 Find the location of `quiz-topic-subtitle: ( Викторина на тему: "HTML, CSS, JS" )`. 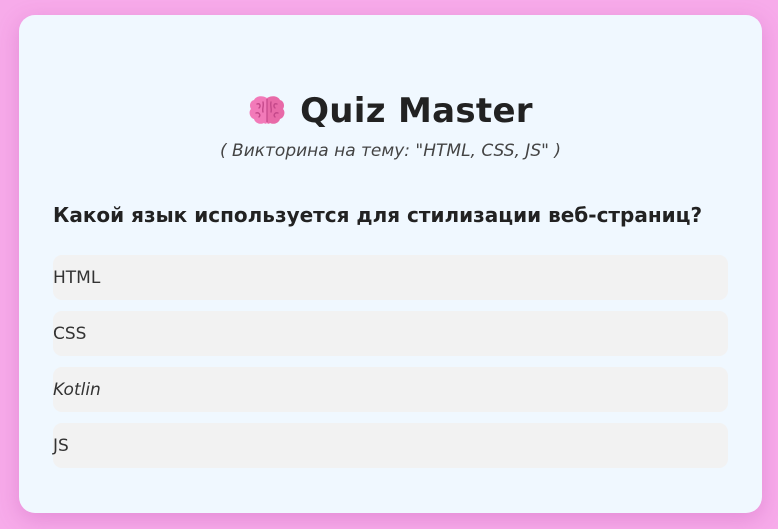

quiz-topic-subtitle: ( Викторина на тему: "HTML, CSS, JS" ) is located at coordinates (390, 151).